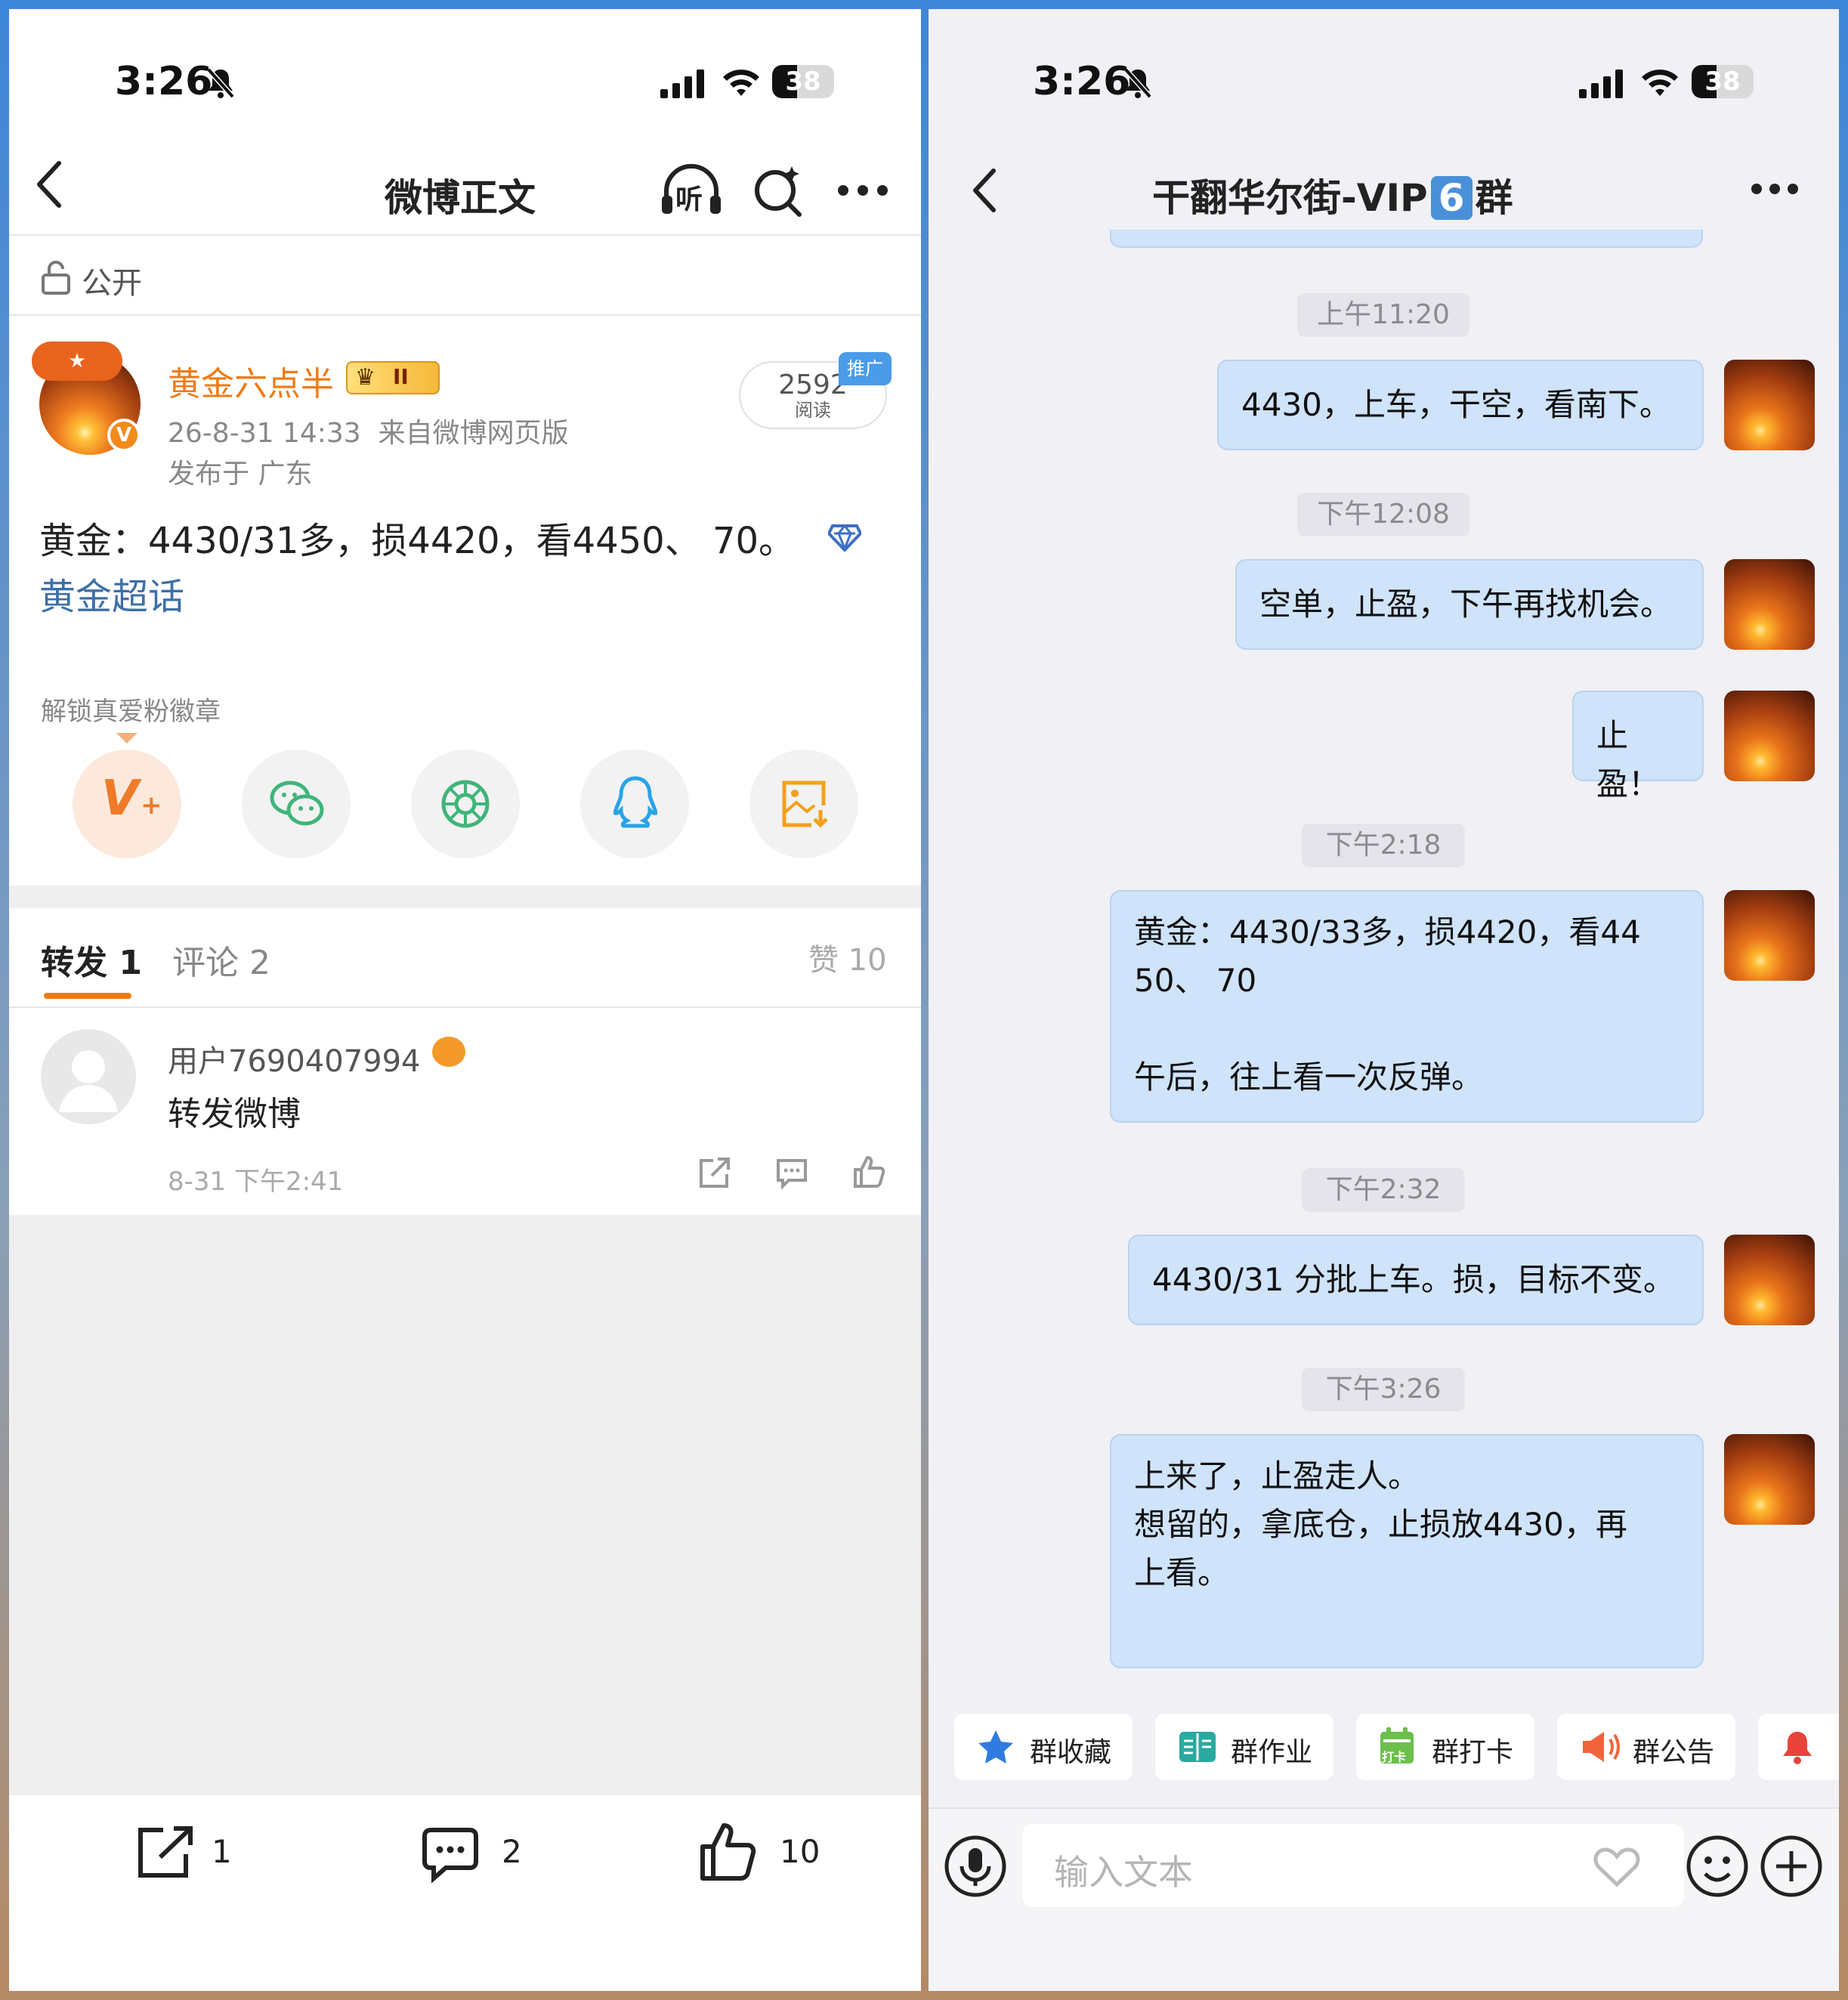 The width and height of the screenshot is (1848, 2000). Describe the element at coordinates (845, 538) in the screenshot. I see `diamond-icon` at that location.